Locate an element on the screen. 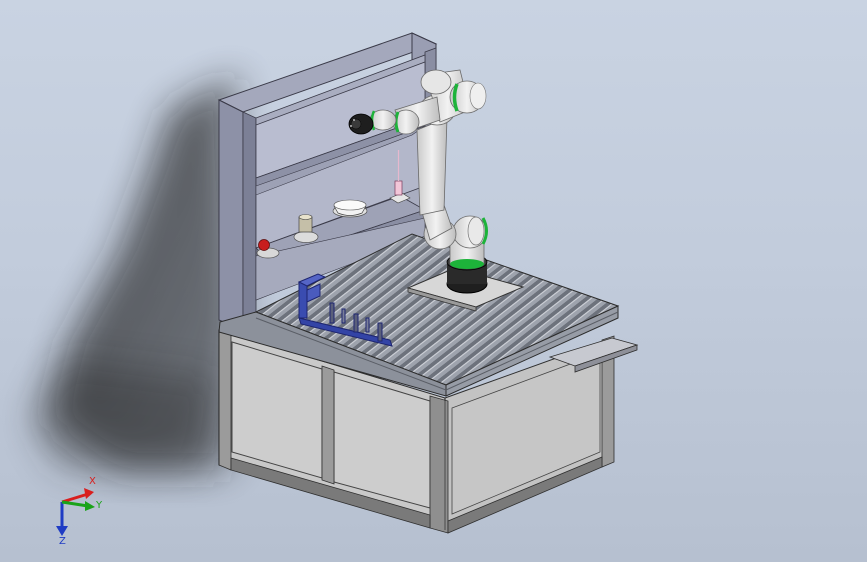 This screenshot has width=867, height=562. x-axis-label: X is located at coordinates (92, 481).